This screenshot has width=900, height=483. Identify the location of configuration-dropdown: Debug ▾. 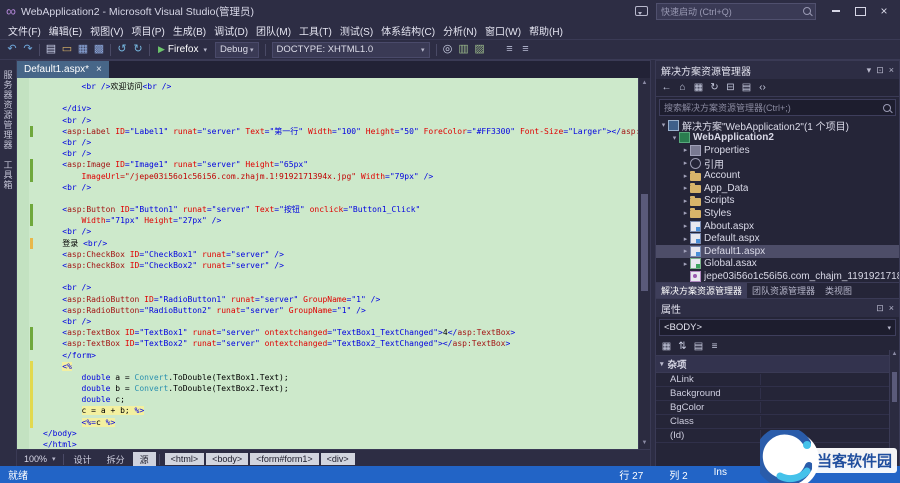
(237, 49).